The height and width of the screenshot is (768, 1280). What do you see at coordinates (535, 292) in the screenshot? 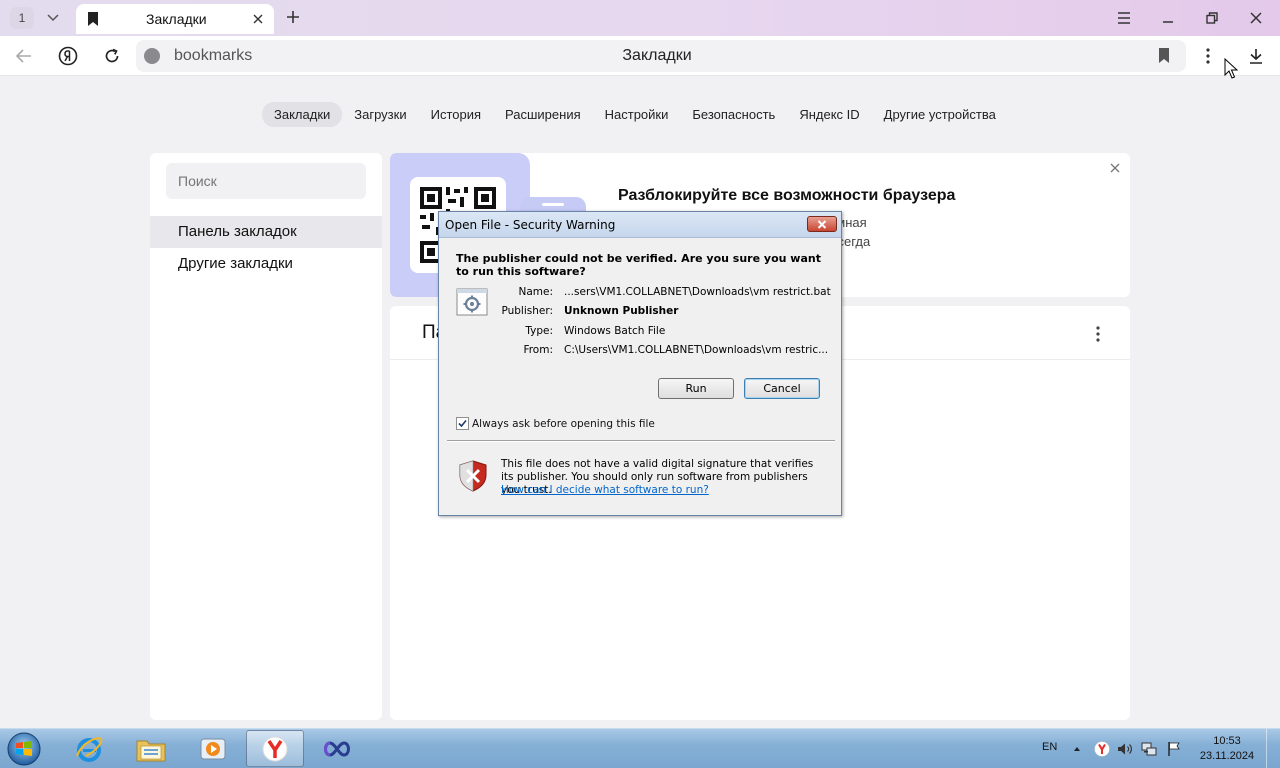
I see `name-label: Name:` at bounding box center [535, 292].